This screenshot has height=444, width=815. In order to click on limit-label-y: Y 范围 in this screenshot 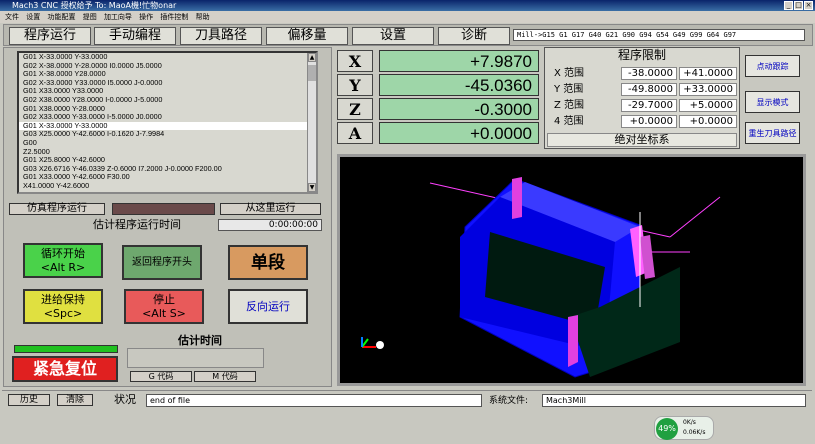, I will do `click(569, 89)`.